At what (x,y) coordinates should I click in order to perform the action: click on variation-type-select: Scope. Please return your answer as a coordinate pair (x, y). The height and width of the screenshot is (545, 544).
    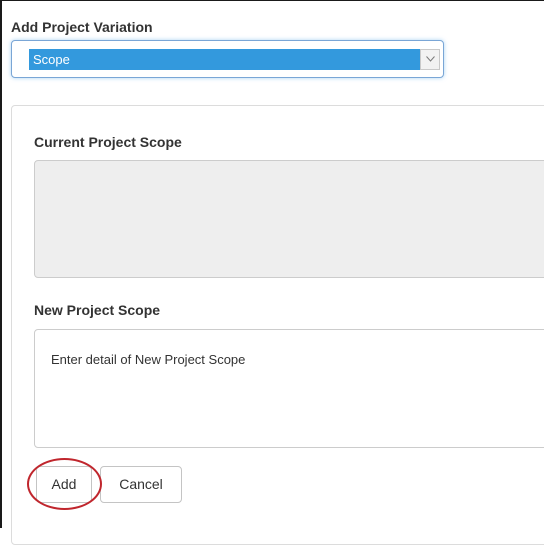
    Looking at the image, I should click on (227, 59).